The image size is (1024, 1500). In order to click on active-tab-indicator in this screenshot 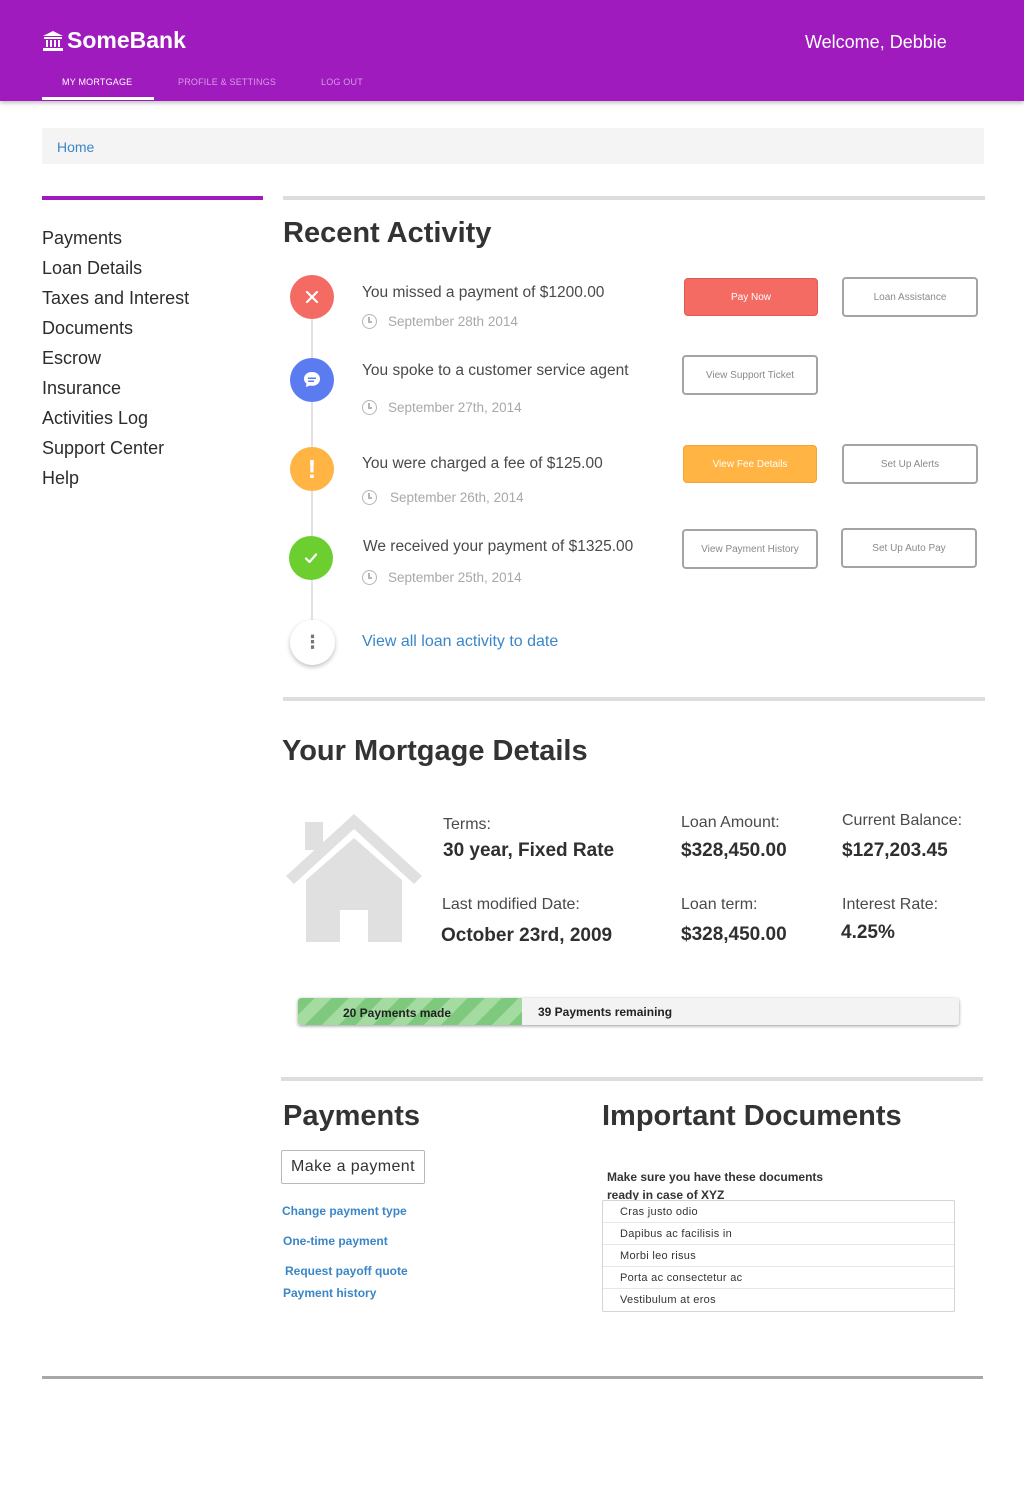, I will do `click(98, 98)`.